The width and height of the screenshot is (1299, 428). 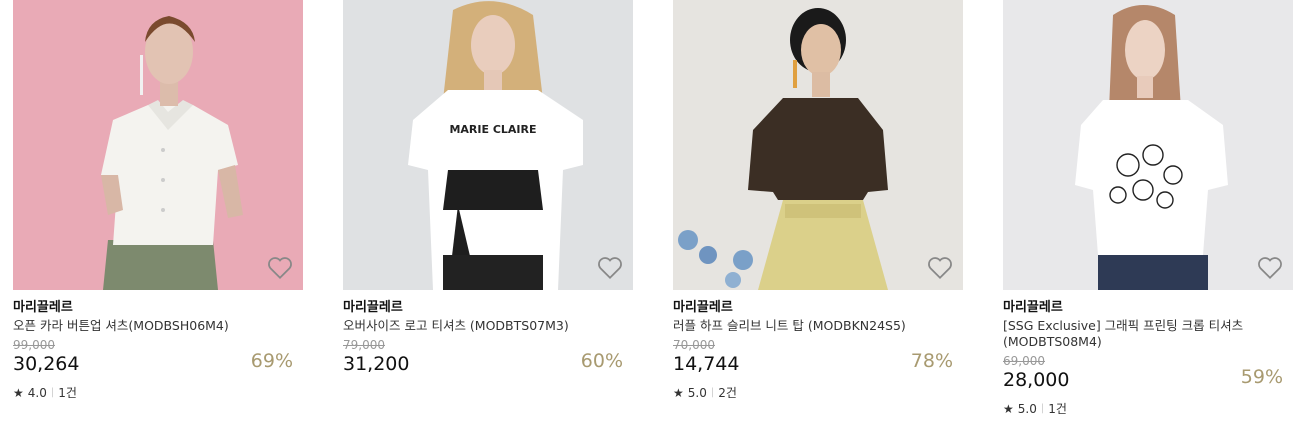 I want to click on discount-rate: 60%, so click(x=601, y=361).